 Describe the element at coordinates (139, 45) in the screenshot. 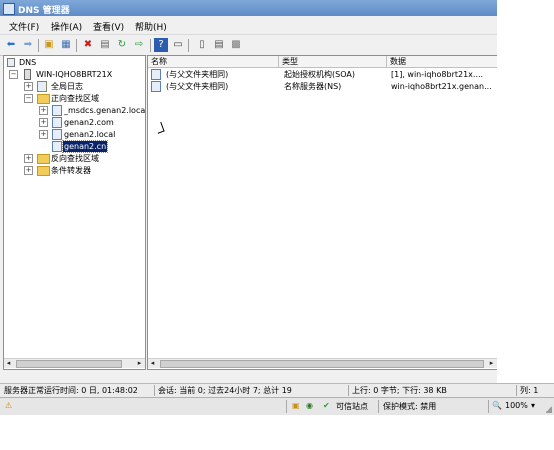

I see `export-icon: ⇨` at that location.